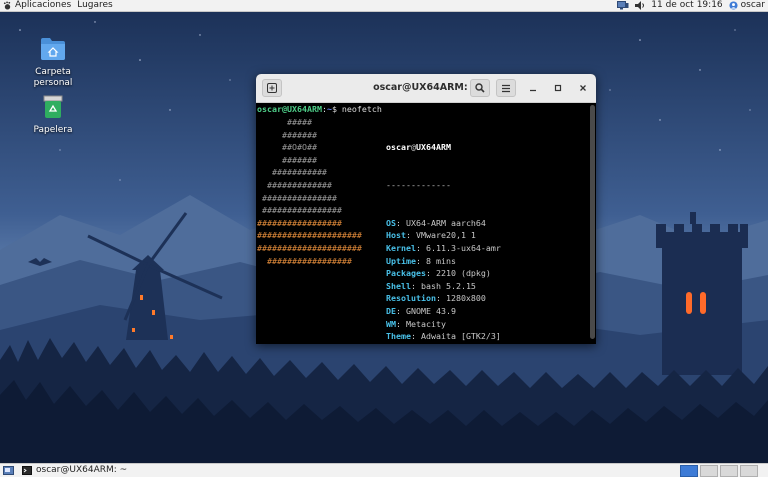  I want to click on hamburger-menu-icon, so click(506, 88).